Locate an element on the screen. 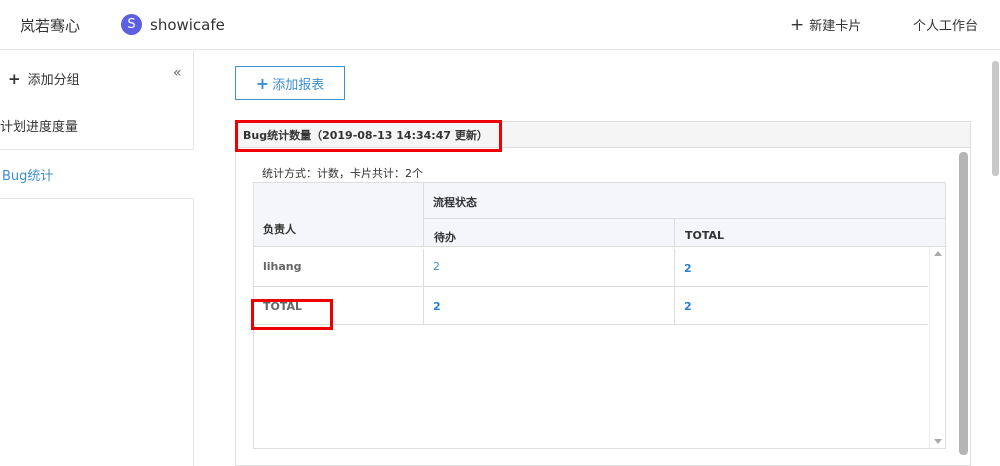 This screenshot has width=1000, height=466. pending-count: 2 is located at coordinates (437, 306).